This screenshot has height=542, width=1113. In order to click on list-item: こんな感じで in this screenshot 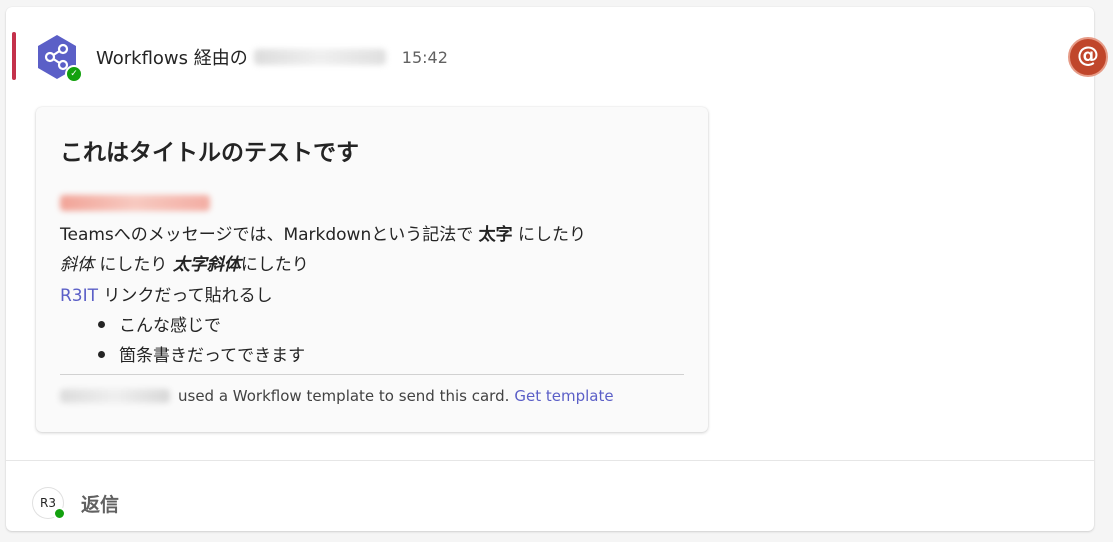, I will do `click(159, 323)`.